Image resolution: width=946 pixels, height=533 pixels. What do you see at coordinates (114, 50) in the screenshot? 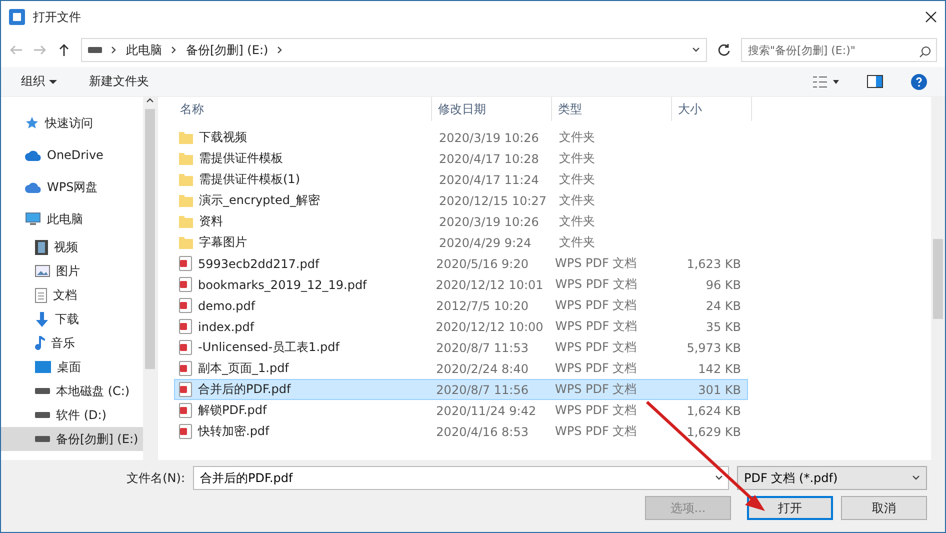
I see `chevron-icon` at bounding box center [114, 50].